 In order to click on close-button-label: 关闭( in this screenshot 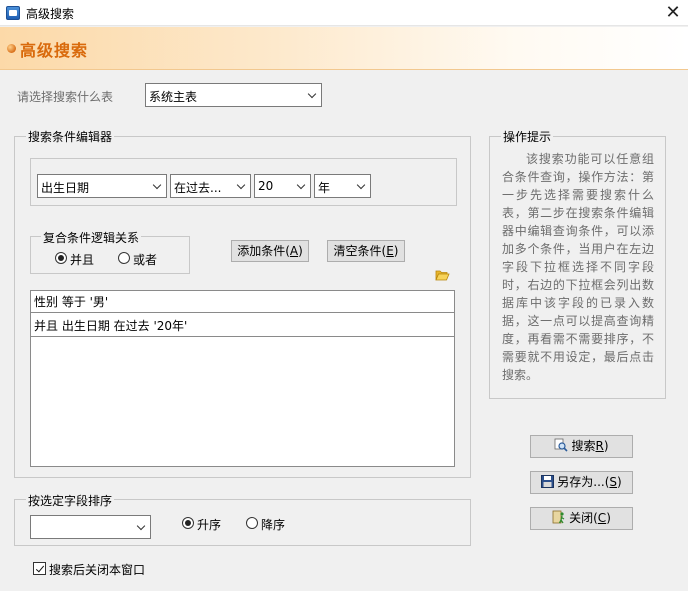, I will do `click(583, 518)`.